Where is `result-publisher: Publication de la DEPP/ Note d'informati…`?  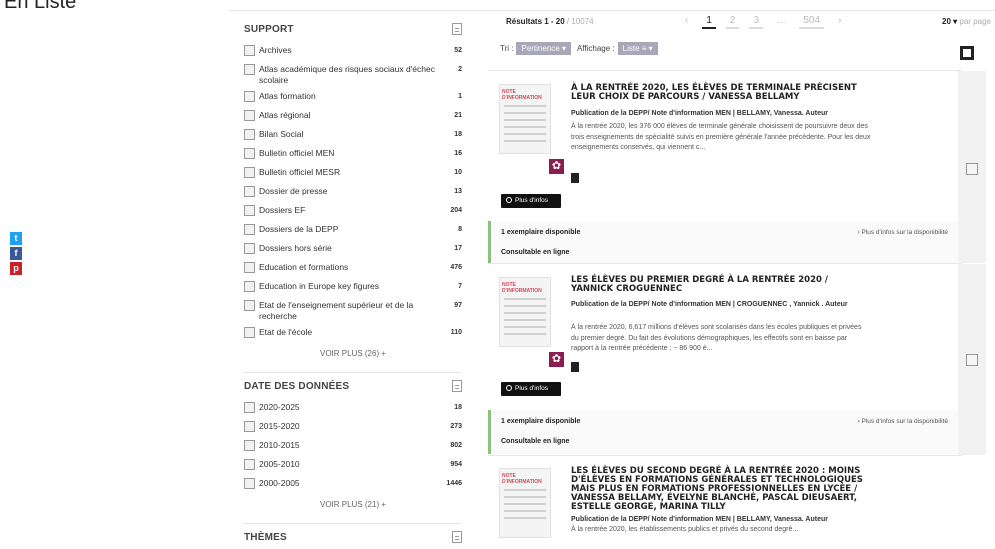 result-publisher: Publication de la DEPP/ Note d'informati… is located at coordinates (699, 113).